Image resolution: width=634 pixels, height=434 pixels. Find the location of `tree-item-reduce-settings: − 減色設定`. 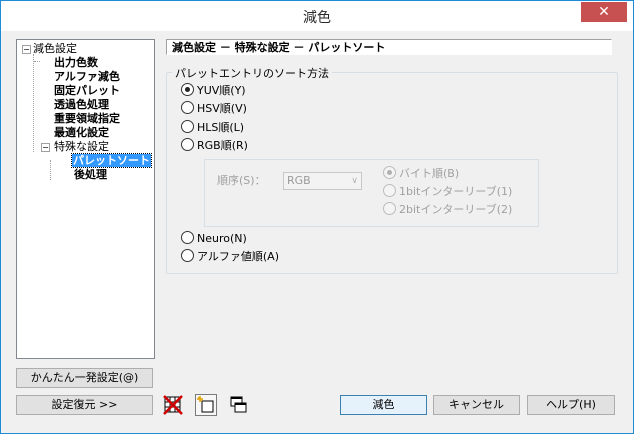

tree-item-reduce-settings: − 減色設定 is located at coordinates (49, 49).